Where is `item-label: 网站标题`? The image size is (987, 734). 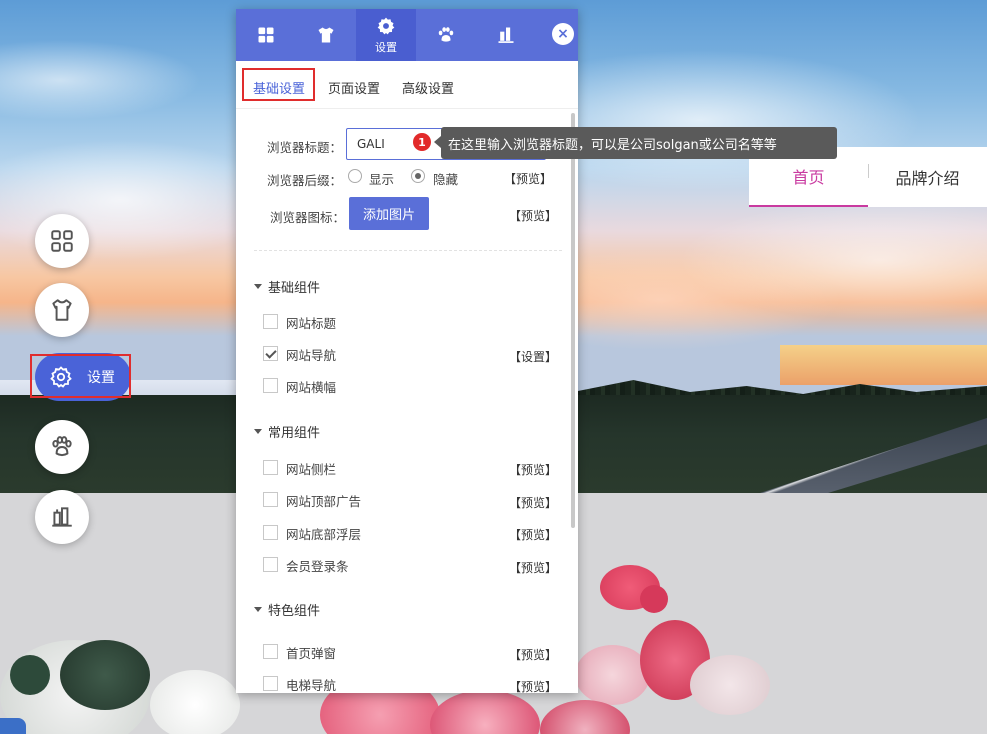
item-label: 网站标题 is located at coordinates (311, 323).